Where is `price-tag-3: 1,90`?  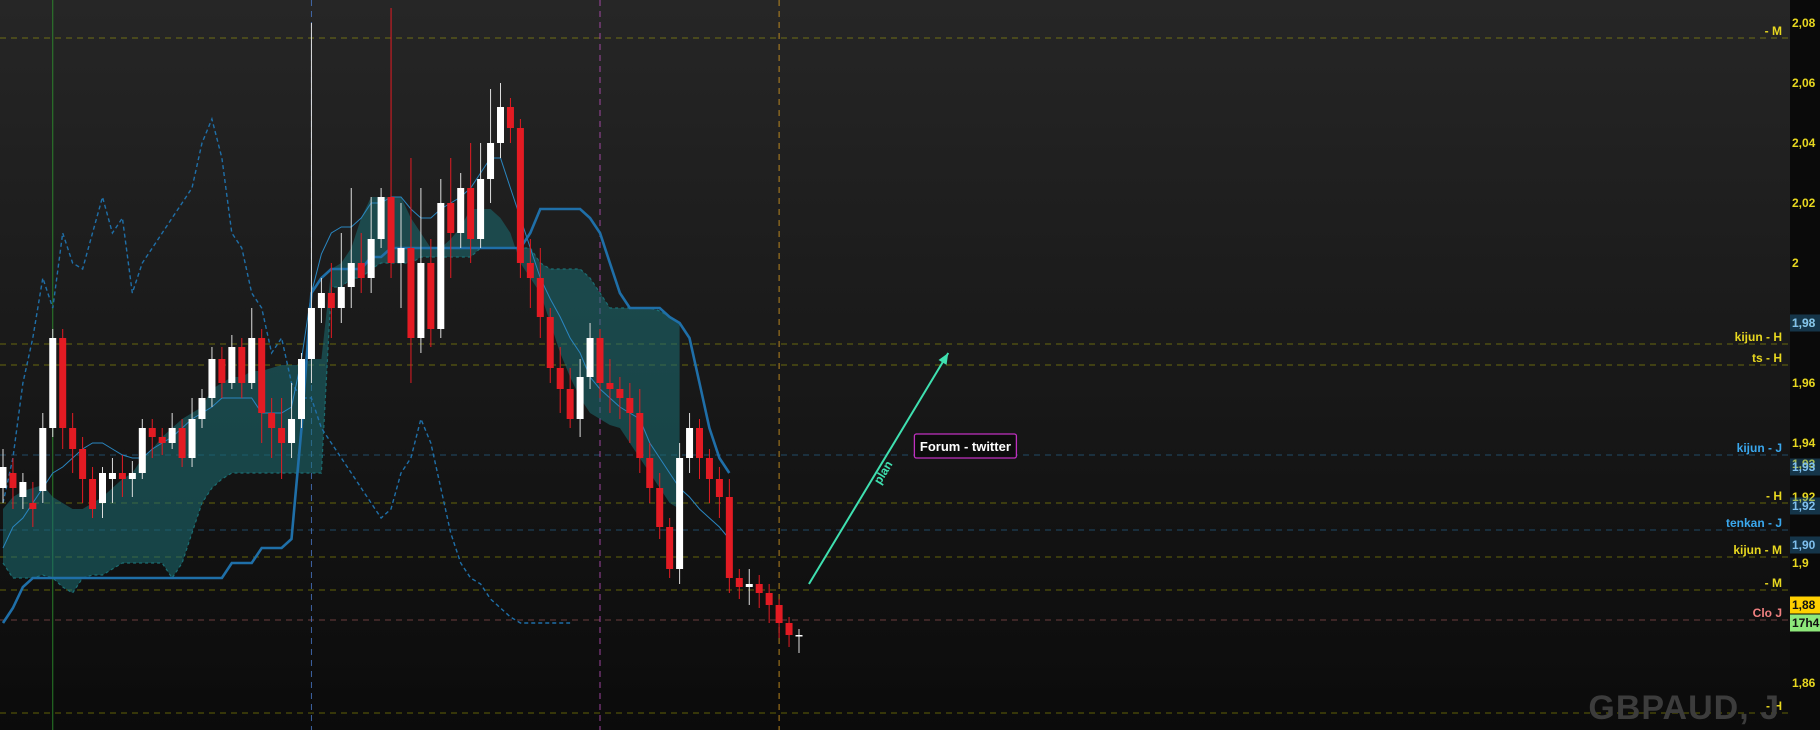 price-tag-3: 1,90 is located at coordinates (1805, 545).